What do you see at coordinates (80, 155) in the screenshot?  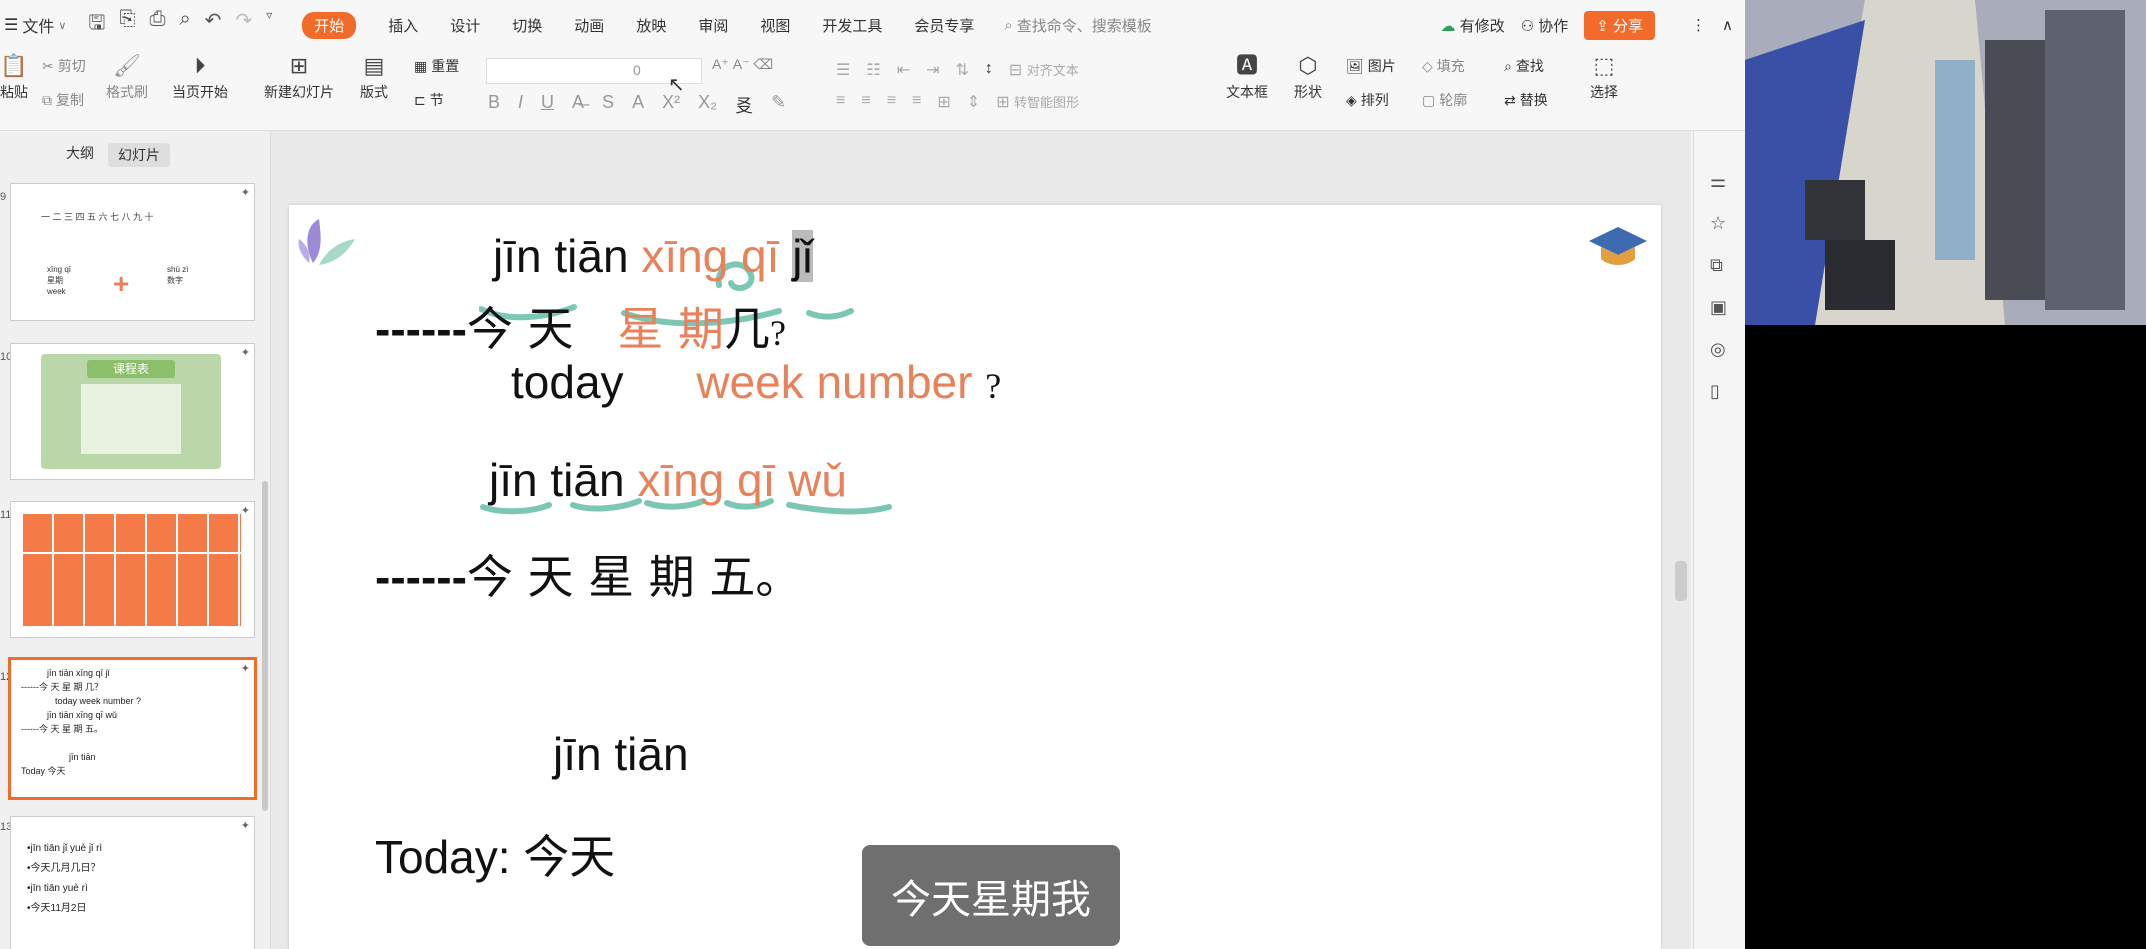 I see `tab-outline: 大纲` at bounding box center [80, 155].